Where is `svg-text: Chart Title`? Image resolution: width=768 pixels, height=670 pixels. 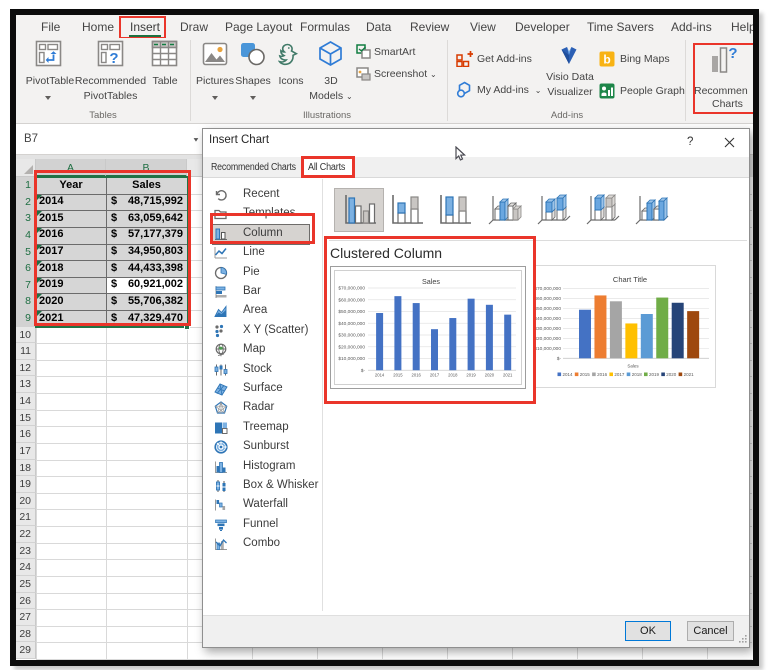 svg-text: Chart Title is located at coordinates (630, 279).